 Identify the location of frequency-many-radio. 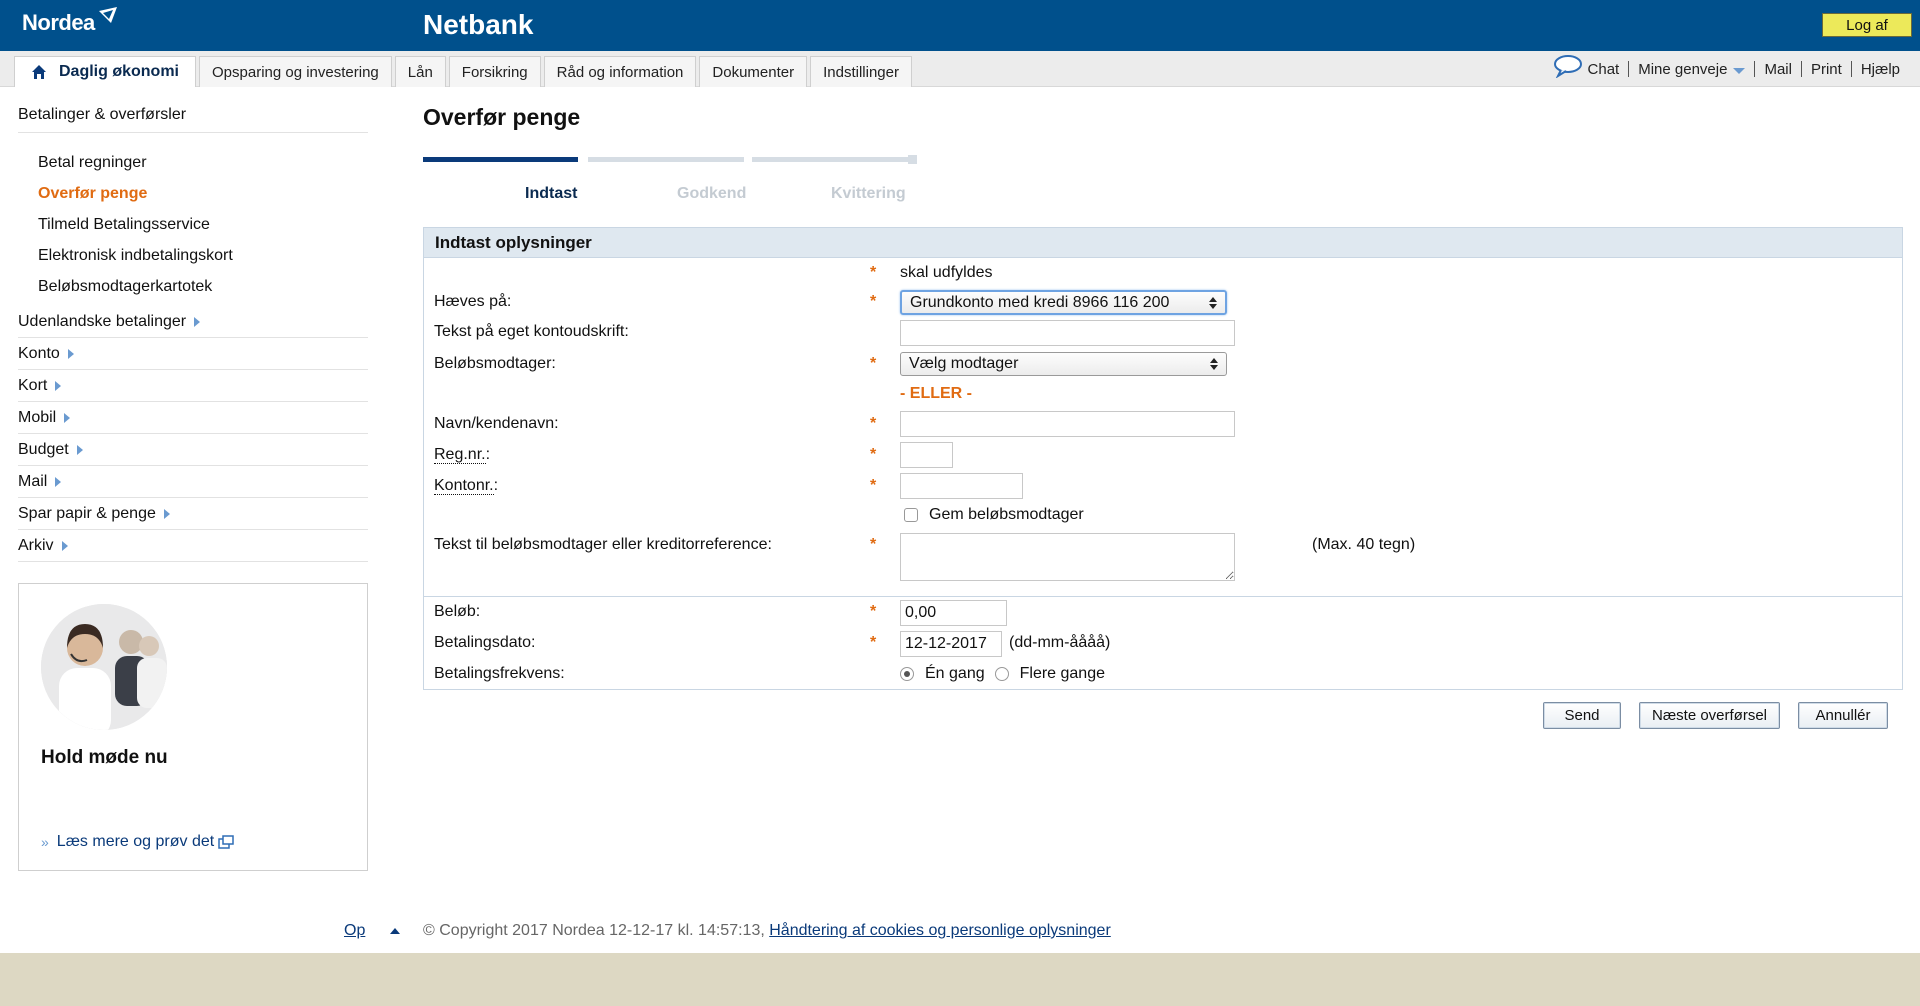
(1001, 674).